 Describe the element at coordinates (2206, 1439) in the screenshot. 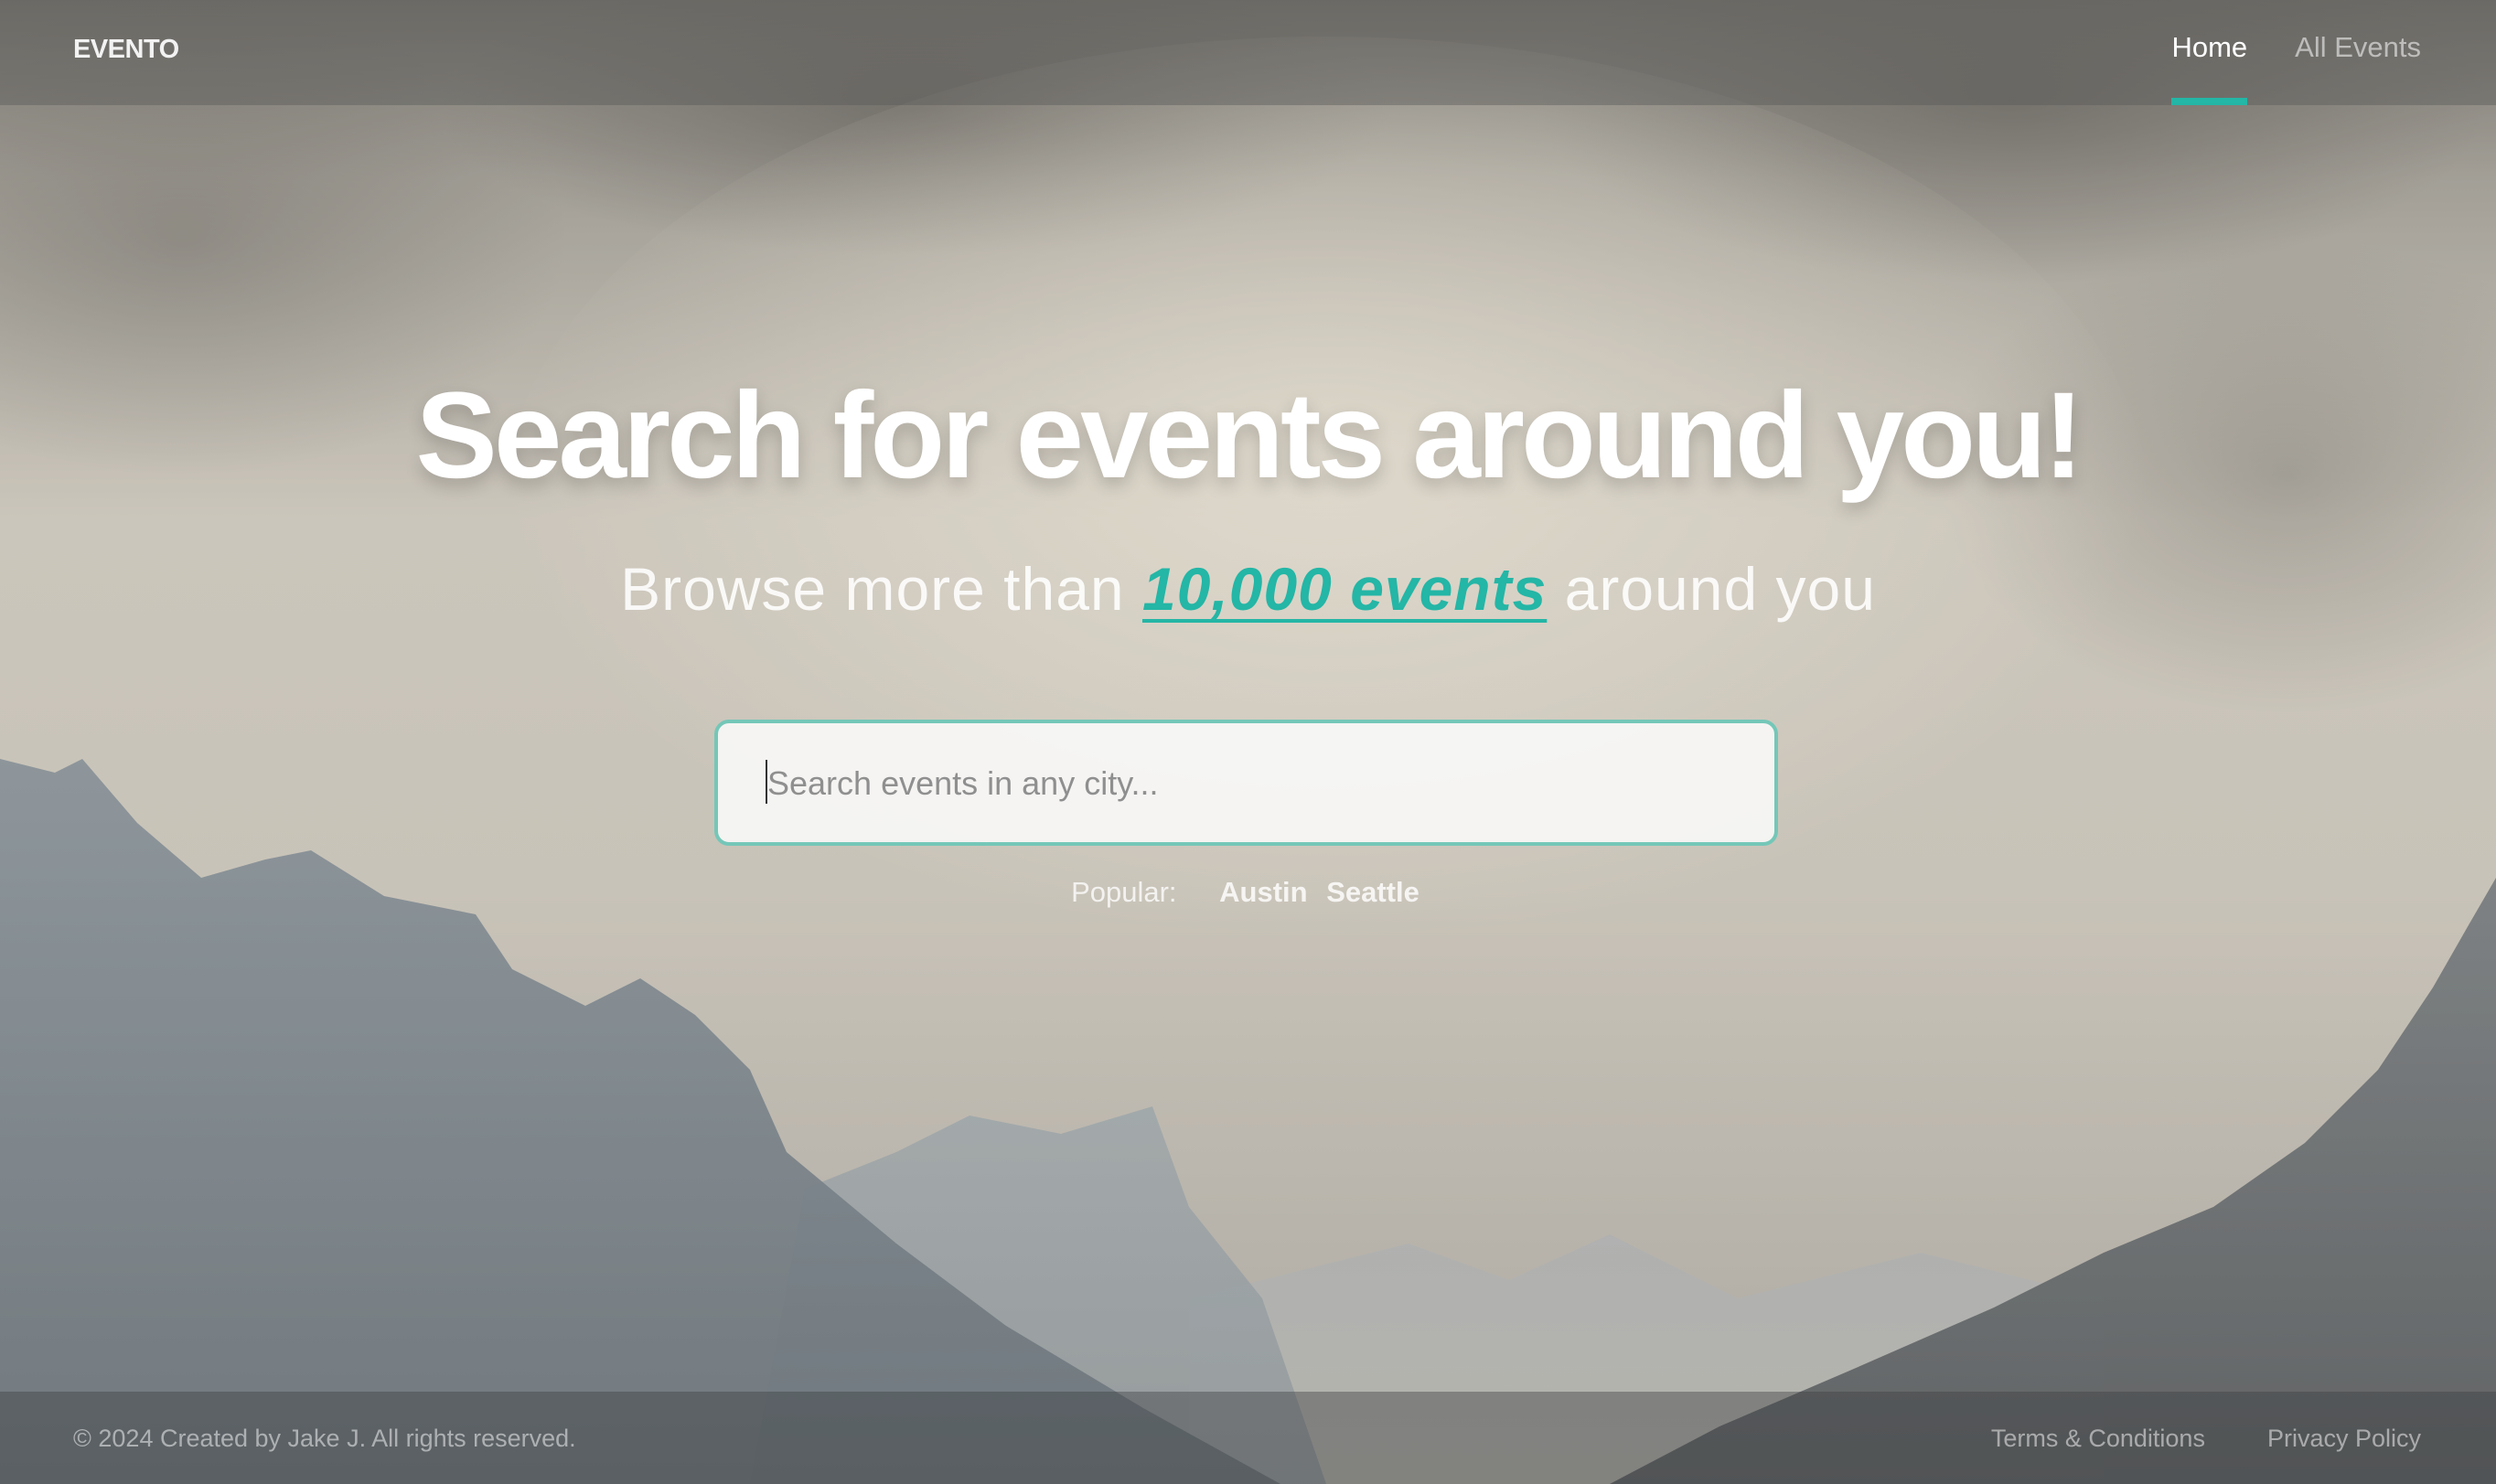

I see `footer-links: Terms & Conditions Privacy Policy` at that location.